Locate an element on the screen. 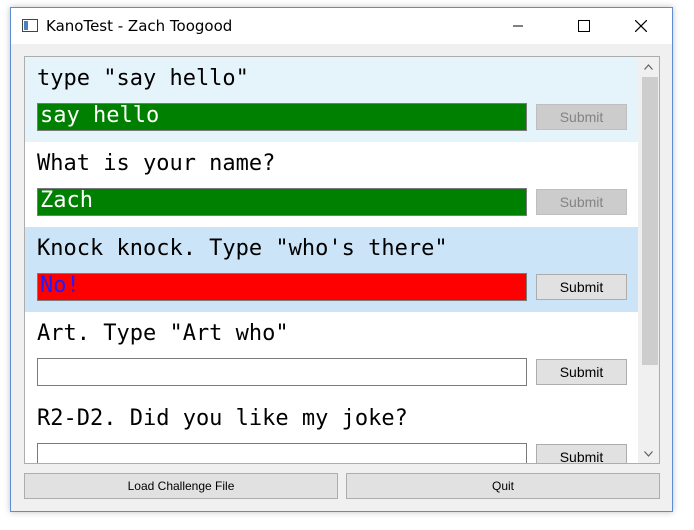  answer-input: say hello is located at coordinates (282, 117).